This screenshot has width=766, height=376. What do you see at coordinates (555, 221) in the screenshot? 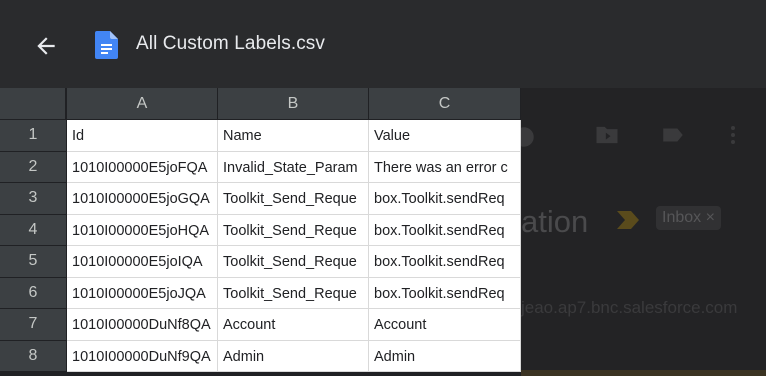
I see `email-subject-fragment: ation` at bounding box center [555, 221].